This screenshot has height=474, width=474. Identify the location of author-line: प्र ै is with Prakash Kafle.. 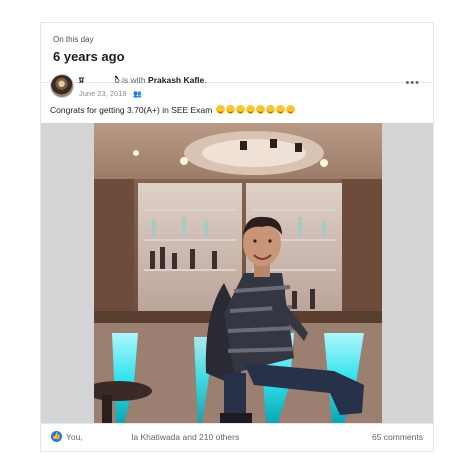
(143, 80).